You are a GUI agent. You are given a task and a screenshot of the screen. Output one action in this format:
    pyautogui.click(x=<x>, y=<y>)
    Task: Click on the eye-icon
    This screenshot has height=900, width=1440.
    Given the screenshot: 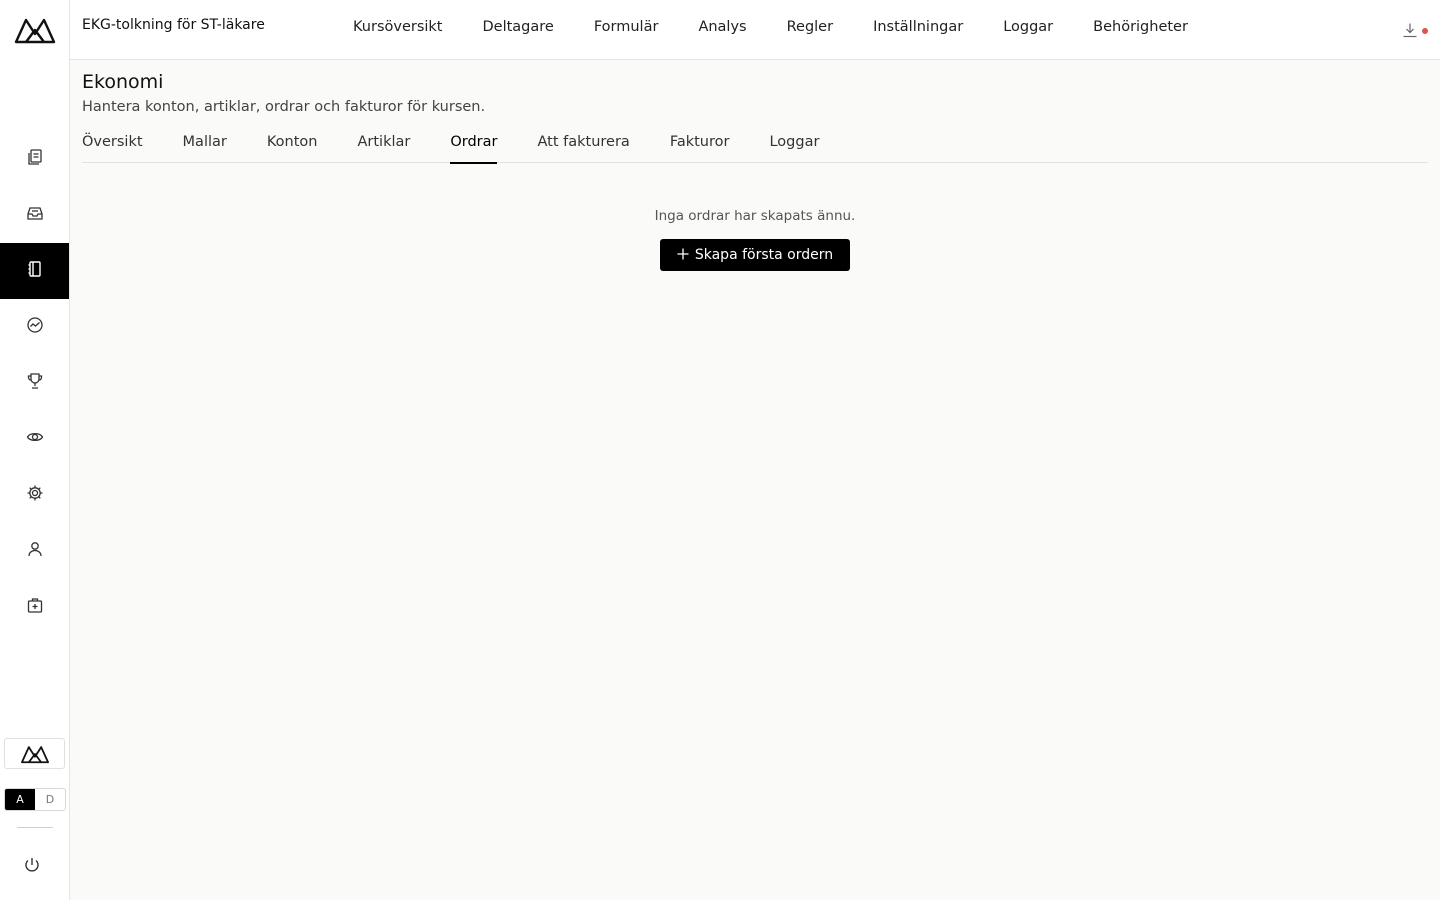 What is the action you would take?
    pyautogui.click(x=35, y=439)
    